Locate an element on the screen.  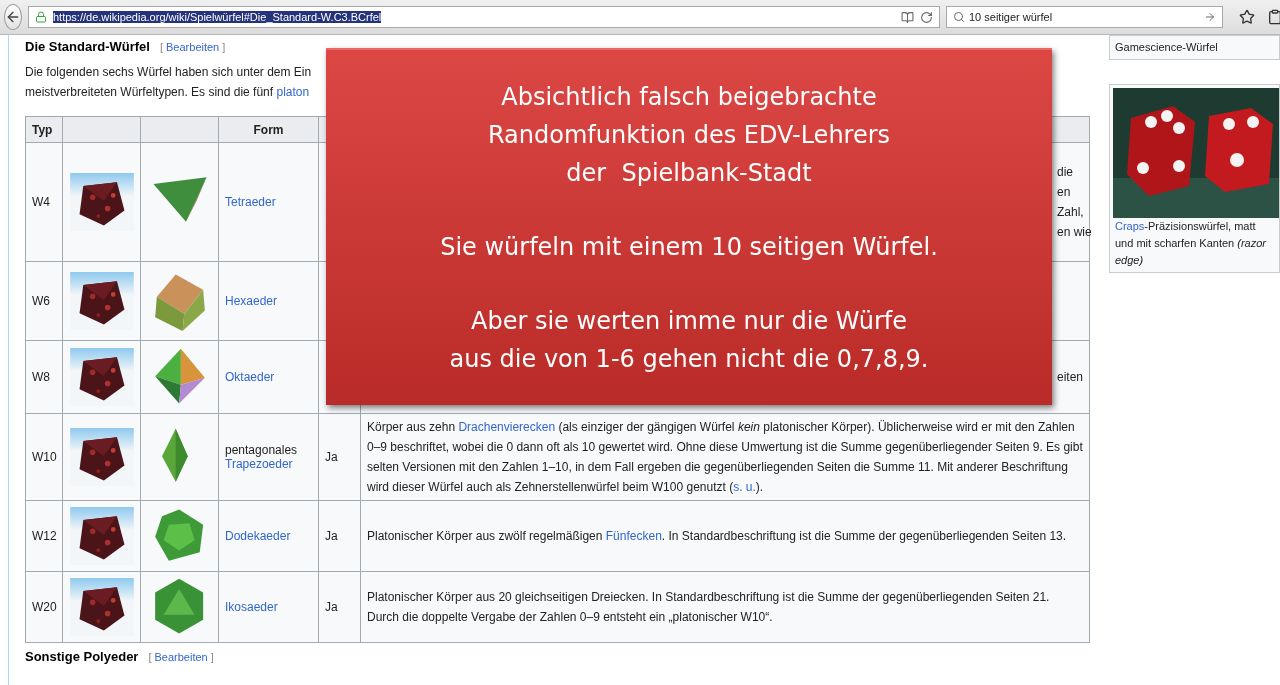
description-text: Platonischer Körper aus 20 gleichseitigen Dreiecken. In Standardbeschriftung ist die Summe der gegenüberliegenden Seiten 21. Durch die doppelte Vergabe der Zahlen 0–9 entsteht ein „platonischer W10“. is located at coordinates (709, 607).